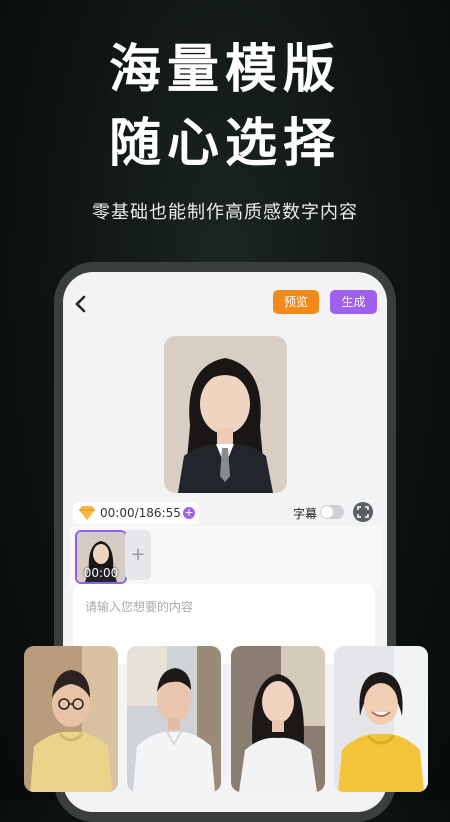 This screenshot has height=822, width=450. Describe the element at coordinates (225, 212) in the screenshot. I see `subheadline: 零基础也能制作高质感数字内容` at that location.